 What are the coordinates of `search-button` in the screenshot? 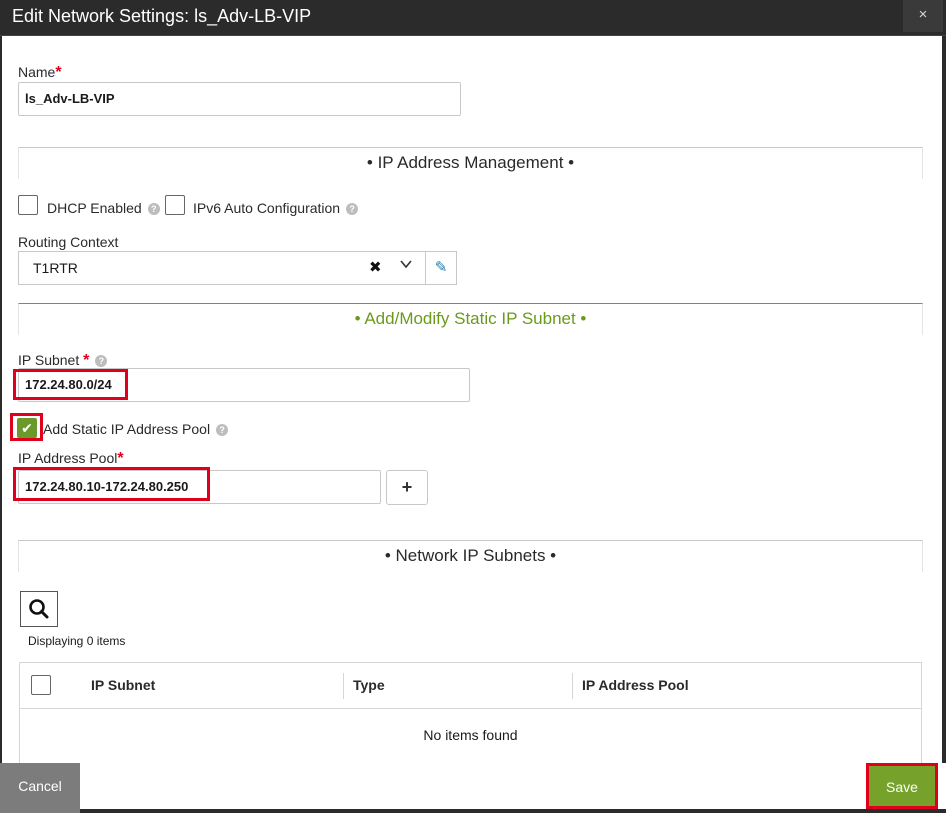 It's located at (39, 609).